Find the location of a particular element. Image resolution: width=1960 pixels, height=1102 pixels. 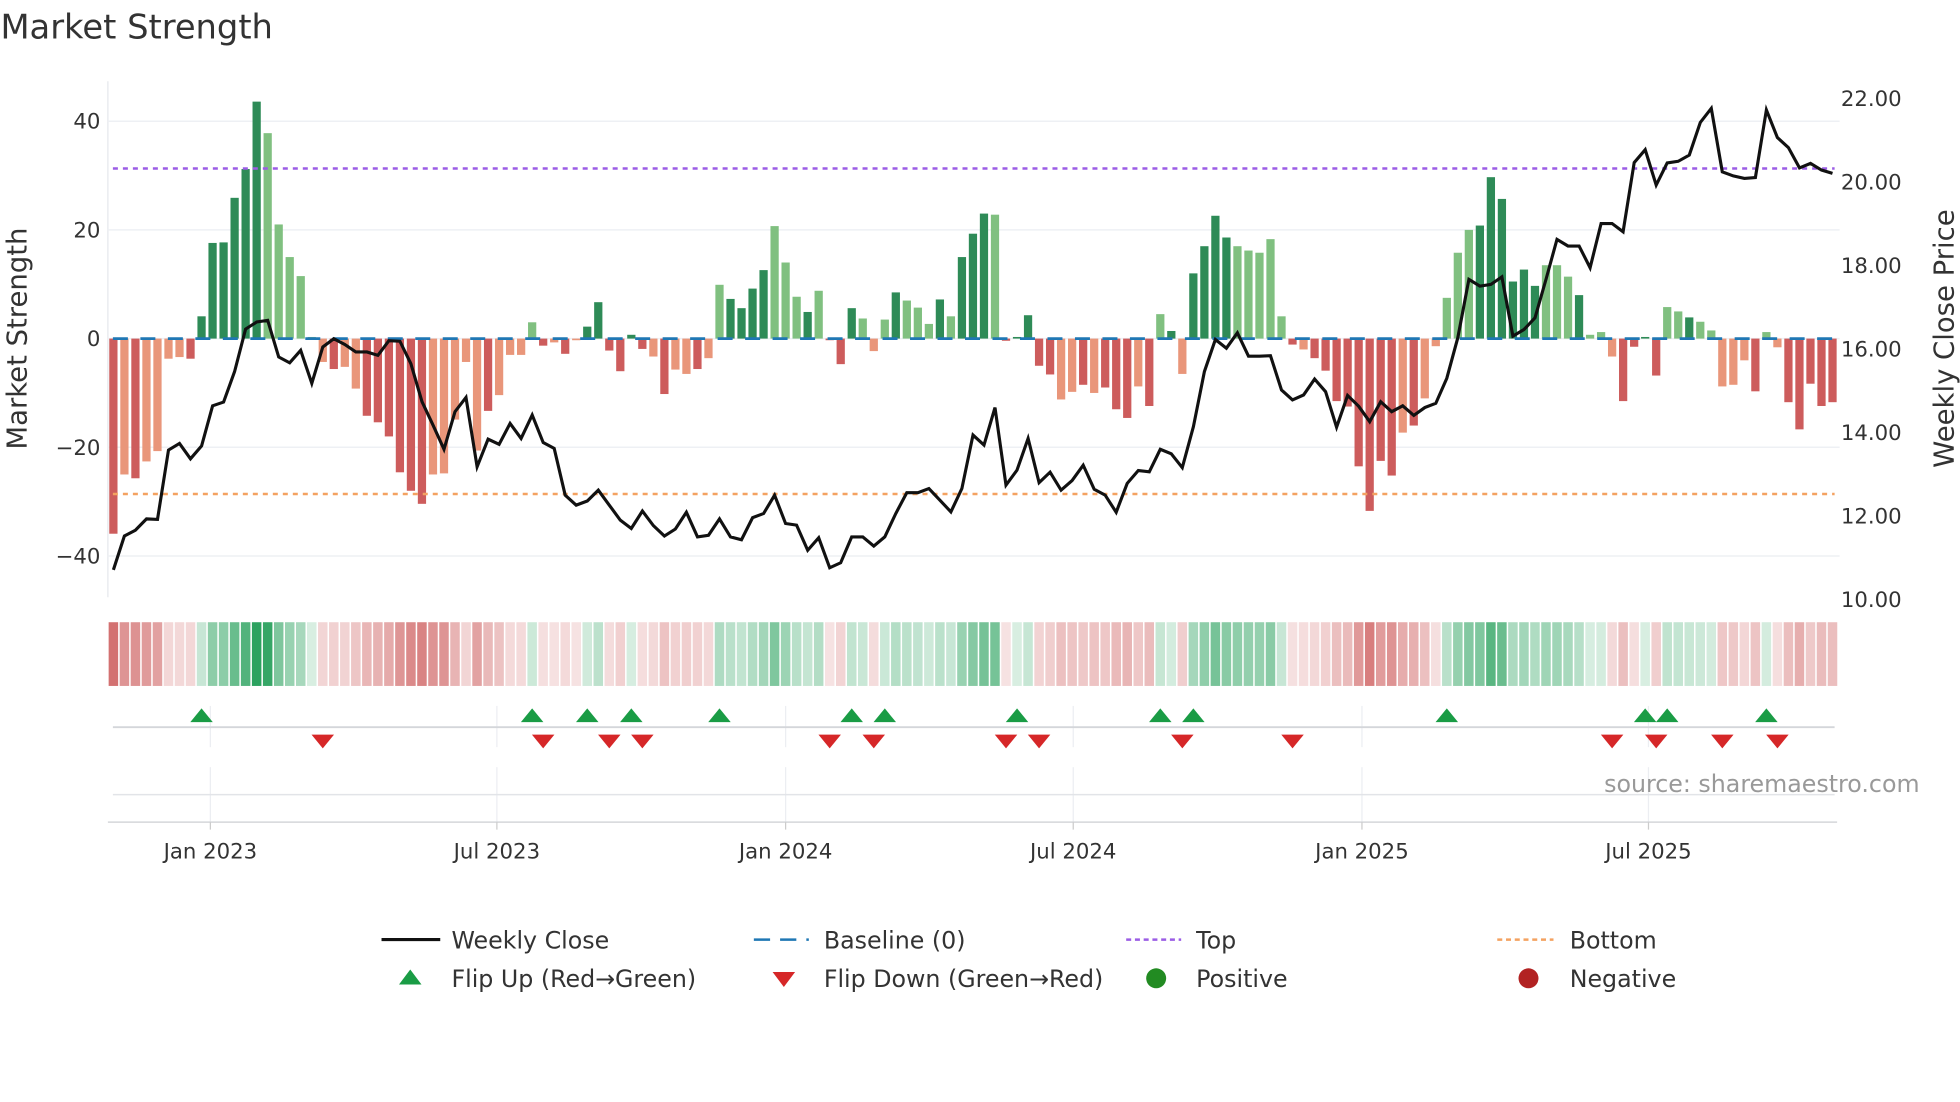

legend-weekly-close: Weekly Close is located at coordinates (530, 940).